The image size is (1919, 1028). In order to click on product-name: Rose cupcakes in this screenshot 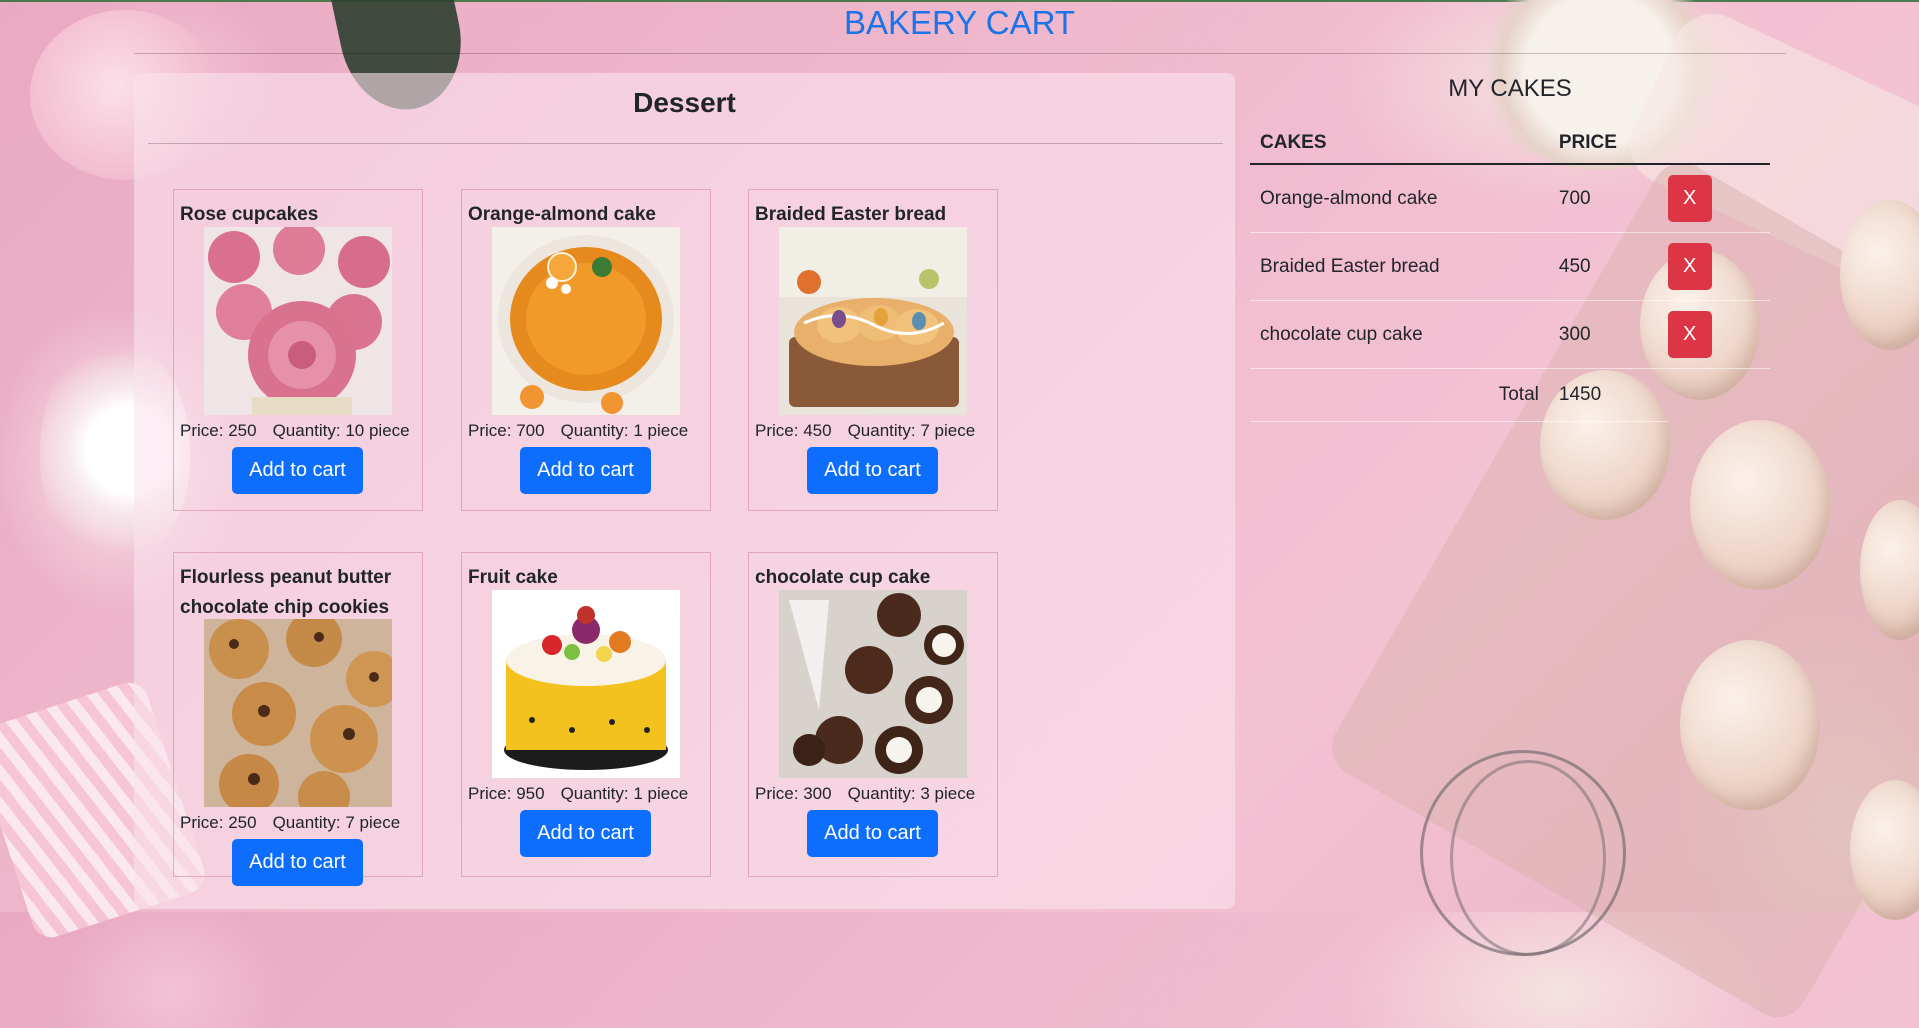, I will do `click(249, 214)`.